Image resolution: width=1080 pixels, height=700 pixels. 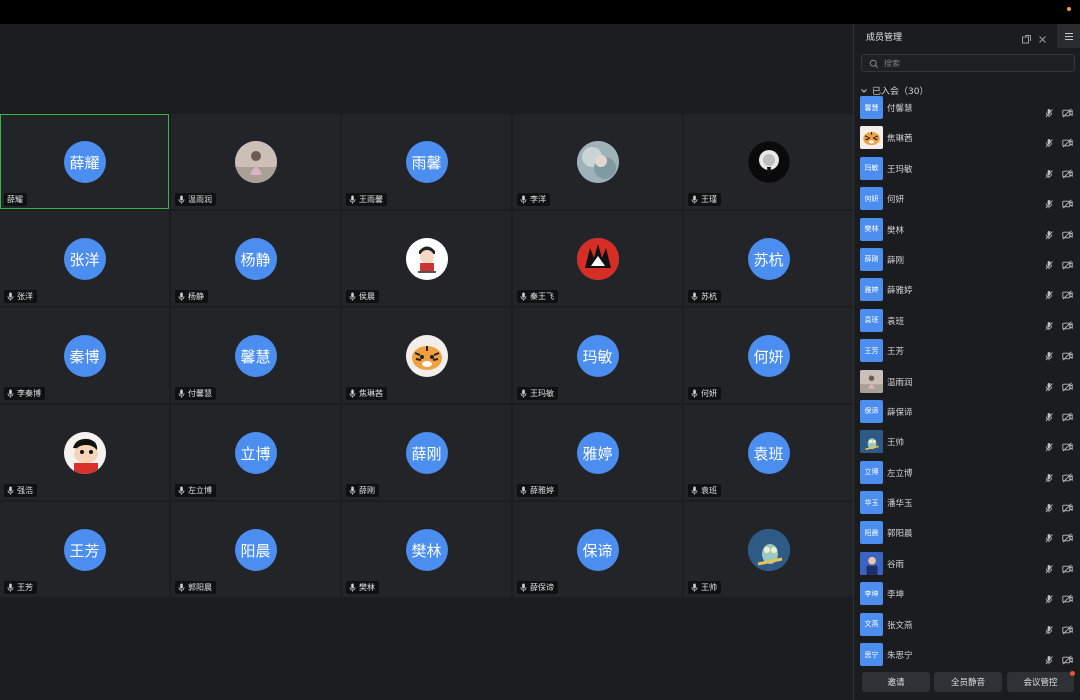 I want to click on member-row: 王芳 王芳, so click(x=967, y=350).